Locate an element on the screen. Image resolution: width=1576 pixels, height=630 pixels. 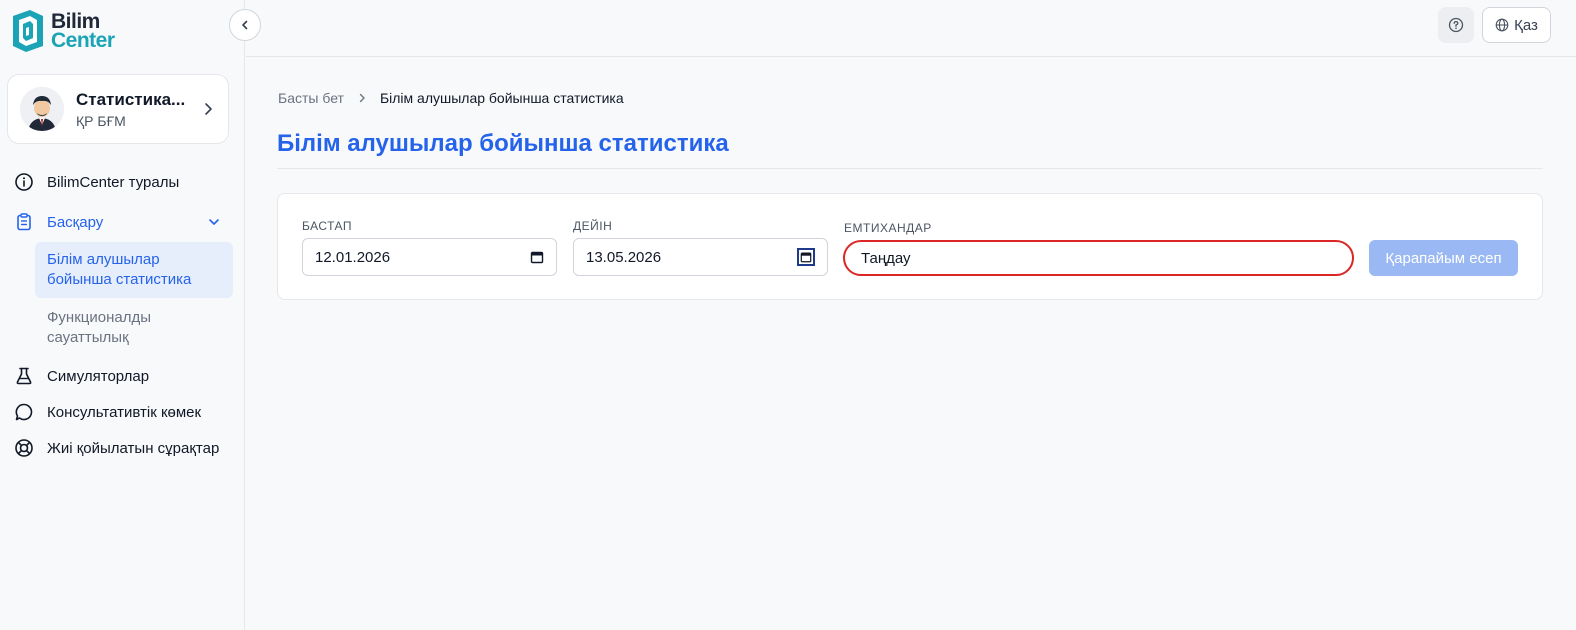
logo-line2: Center is located at coordinates (83, 40).